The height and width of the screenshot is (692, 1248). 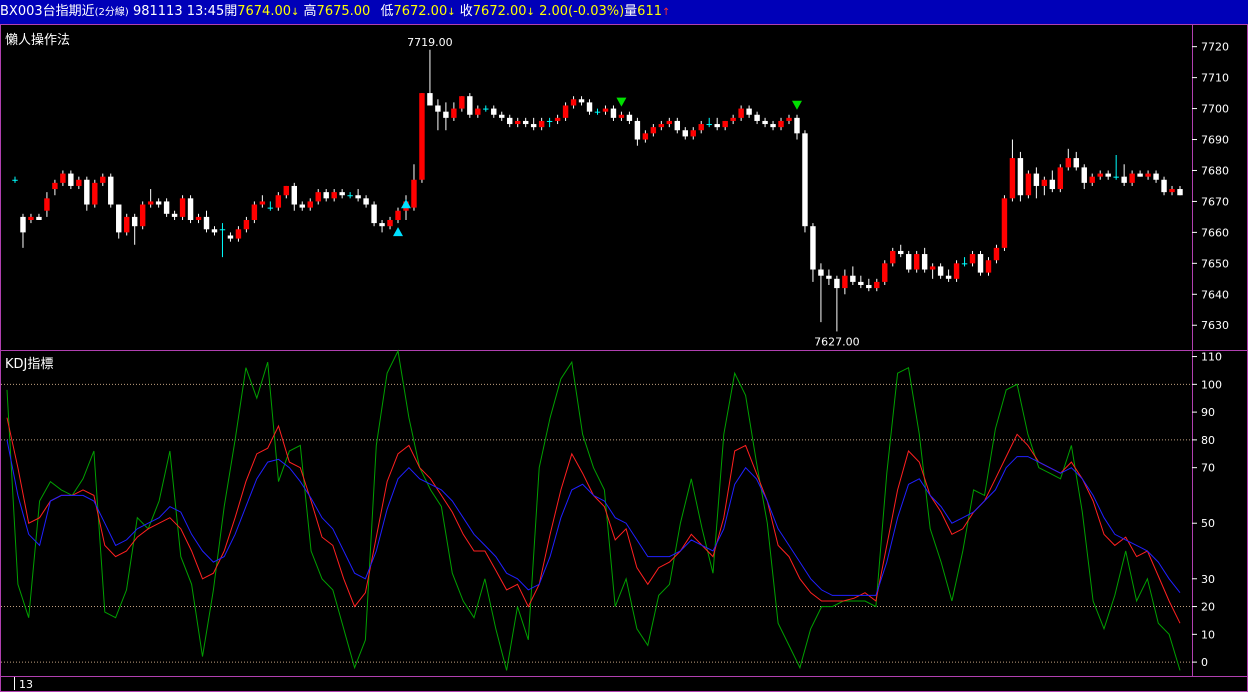 What do you see at coordinates (1215, 325) in the screenshot?
I see `price-tick-label: 7630` at bounding box center [1215, 325].